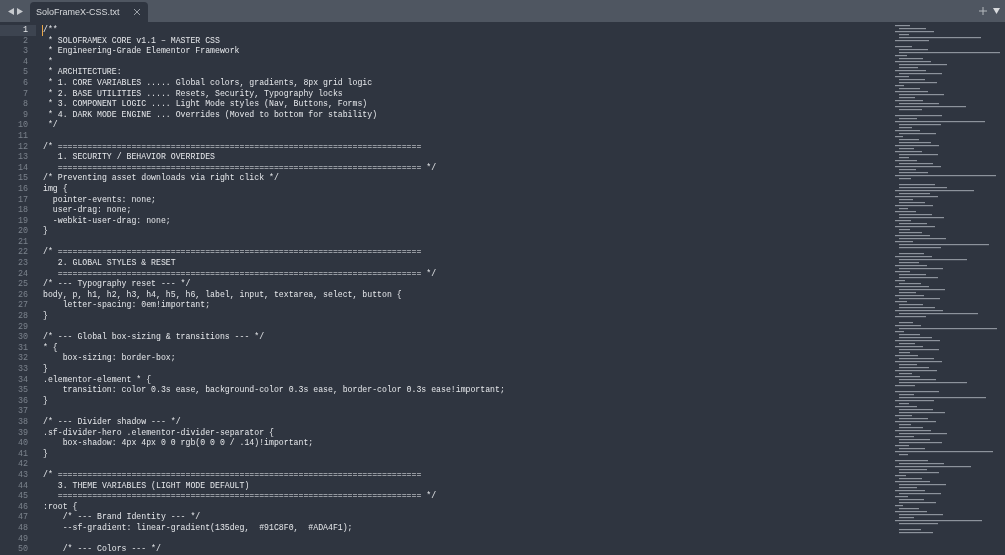 This screenshot has width=1005, height=555. Describe the element at coordinates (22, 337) in the screenshot. I see `line-number: 30` at that location.